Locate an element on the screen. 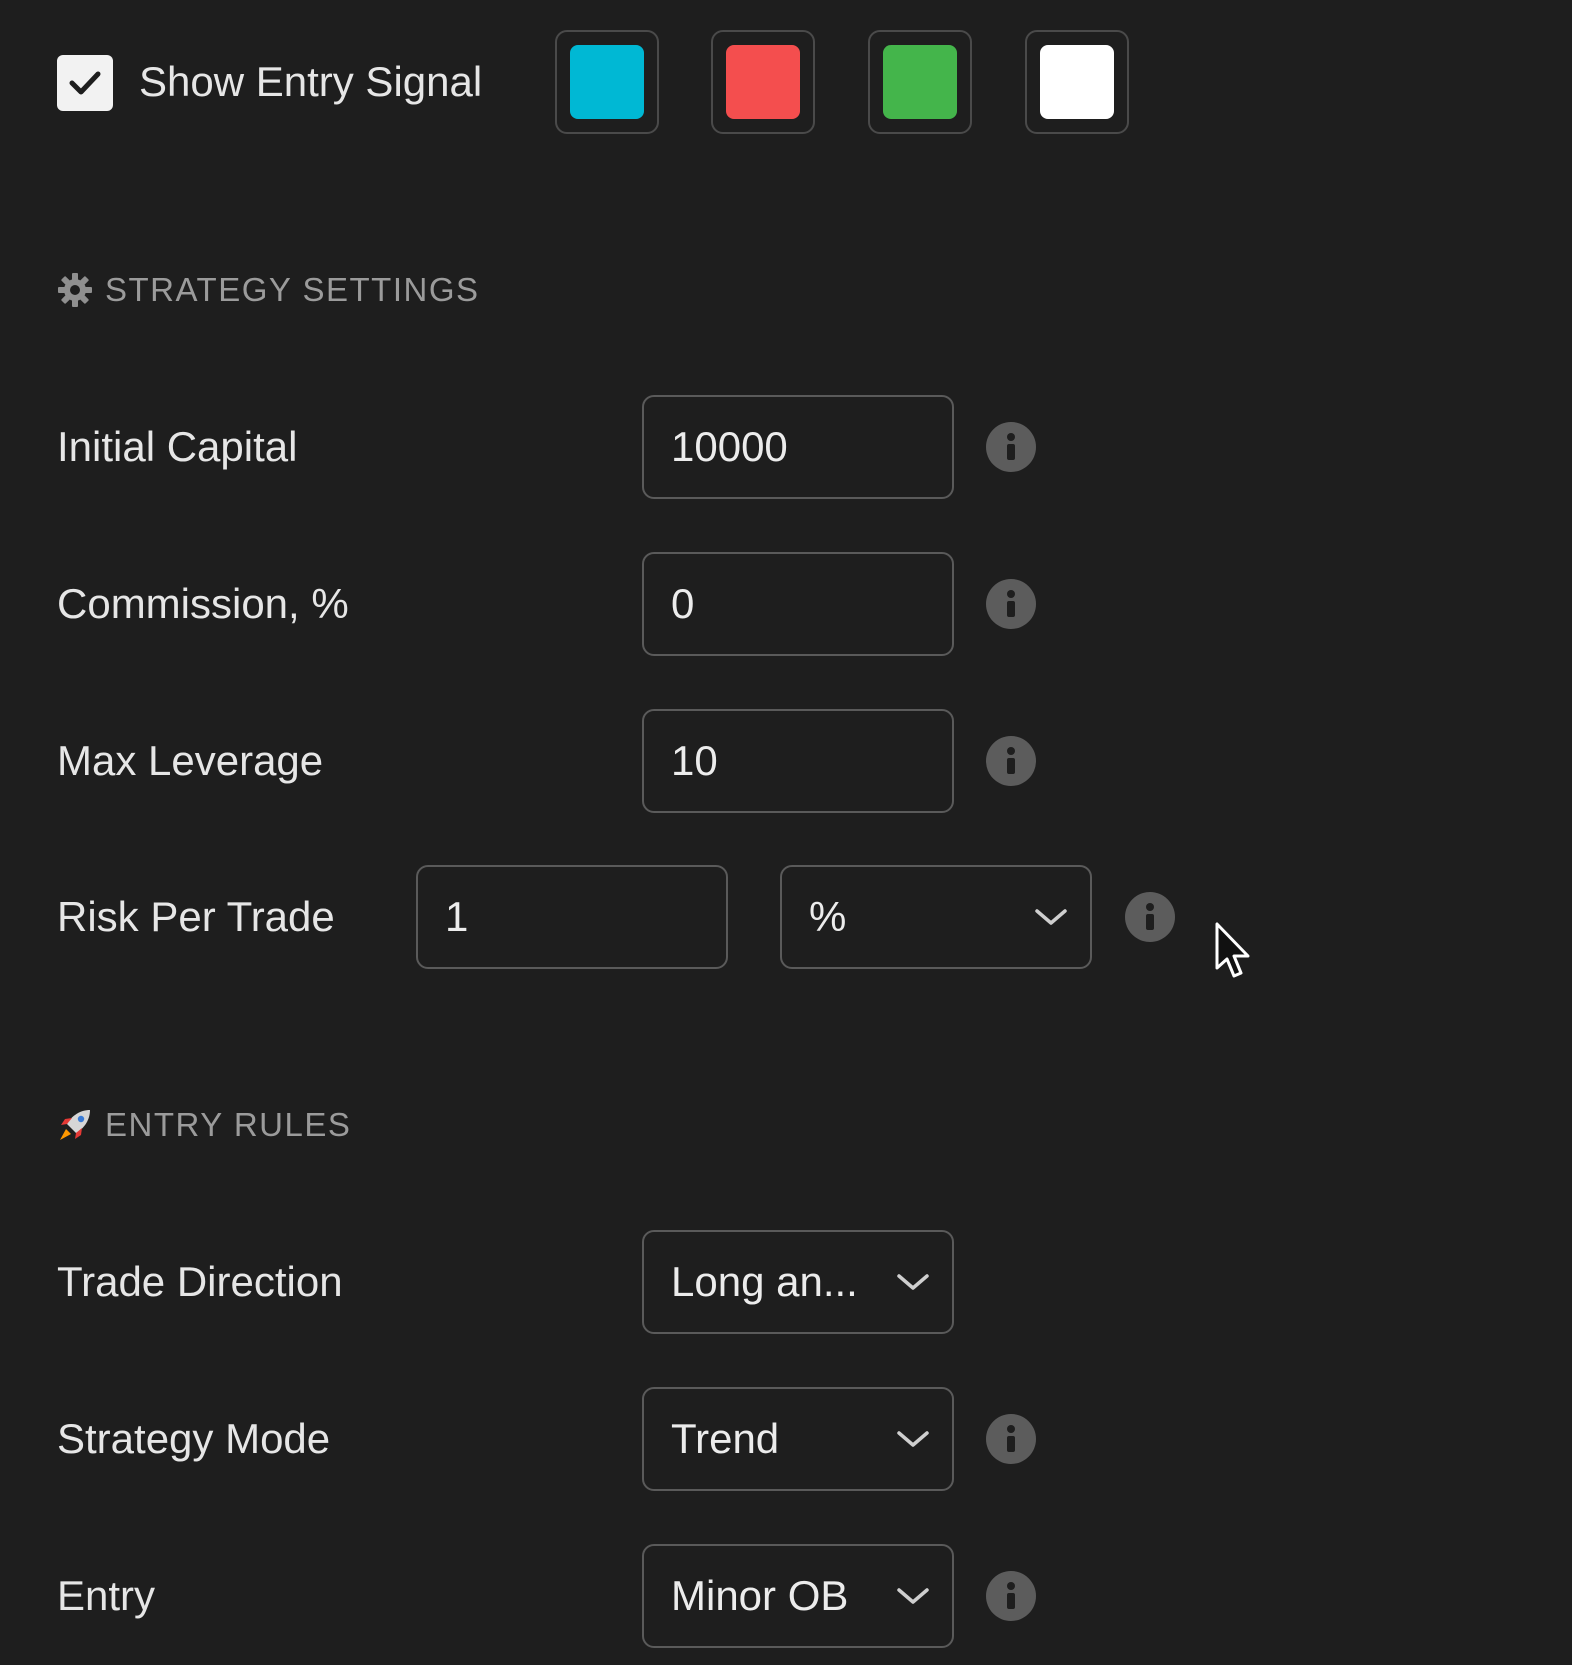 The height and width of the screenshot is (1665, 1572). strategy-mode-label: Strategy Mode is located at coordinates (194, 1438).